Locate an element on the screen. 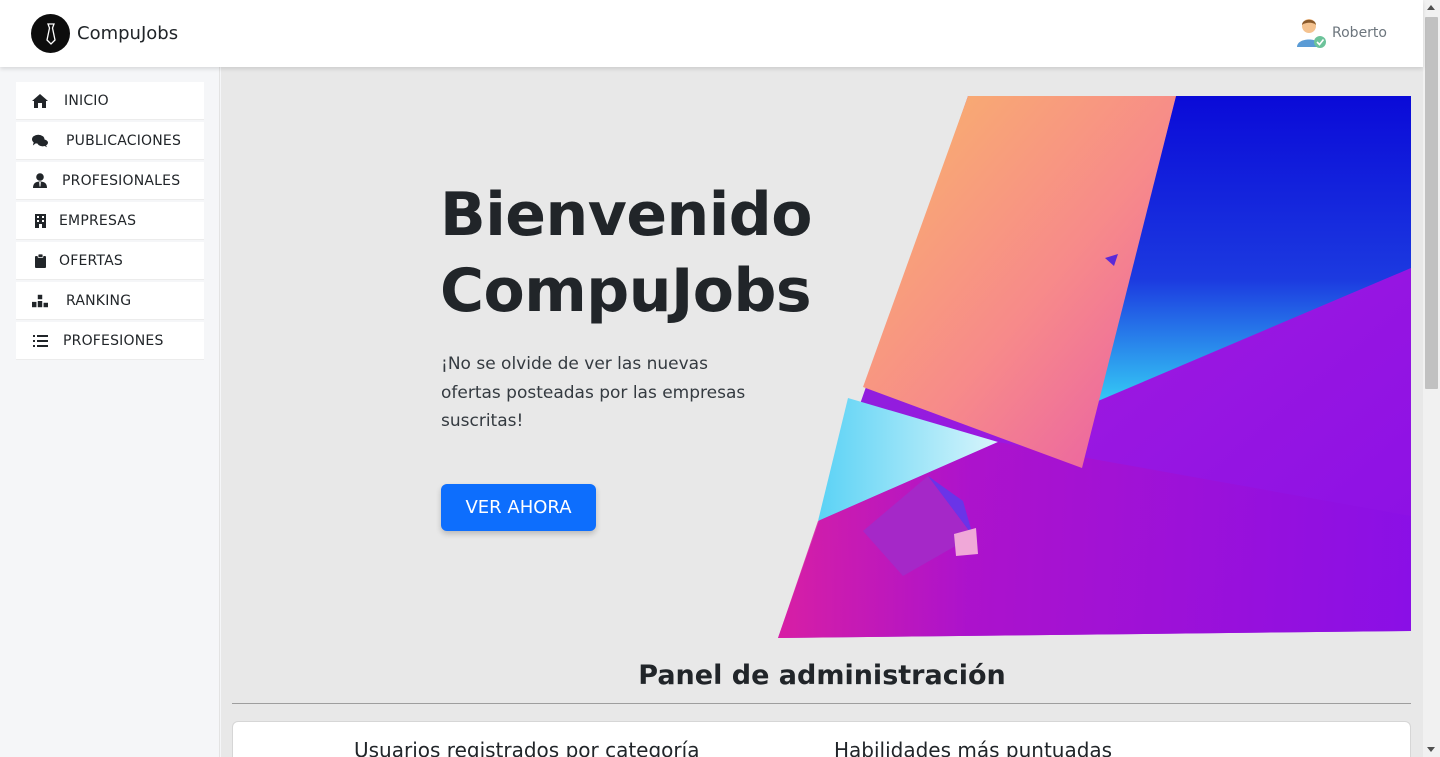  scroll-thumb is located at coordinates (1431, 203).